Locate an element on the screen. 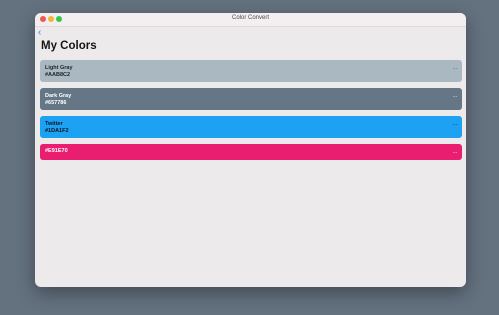 Image resolution: width=499 pixels, height=315 pixels. color-hex: #657786 is located at coordinates (56, 102).